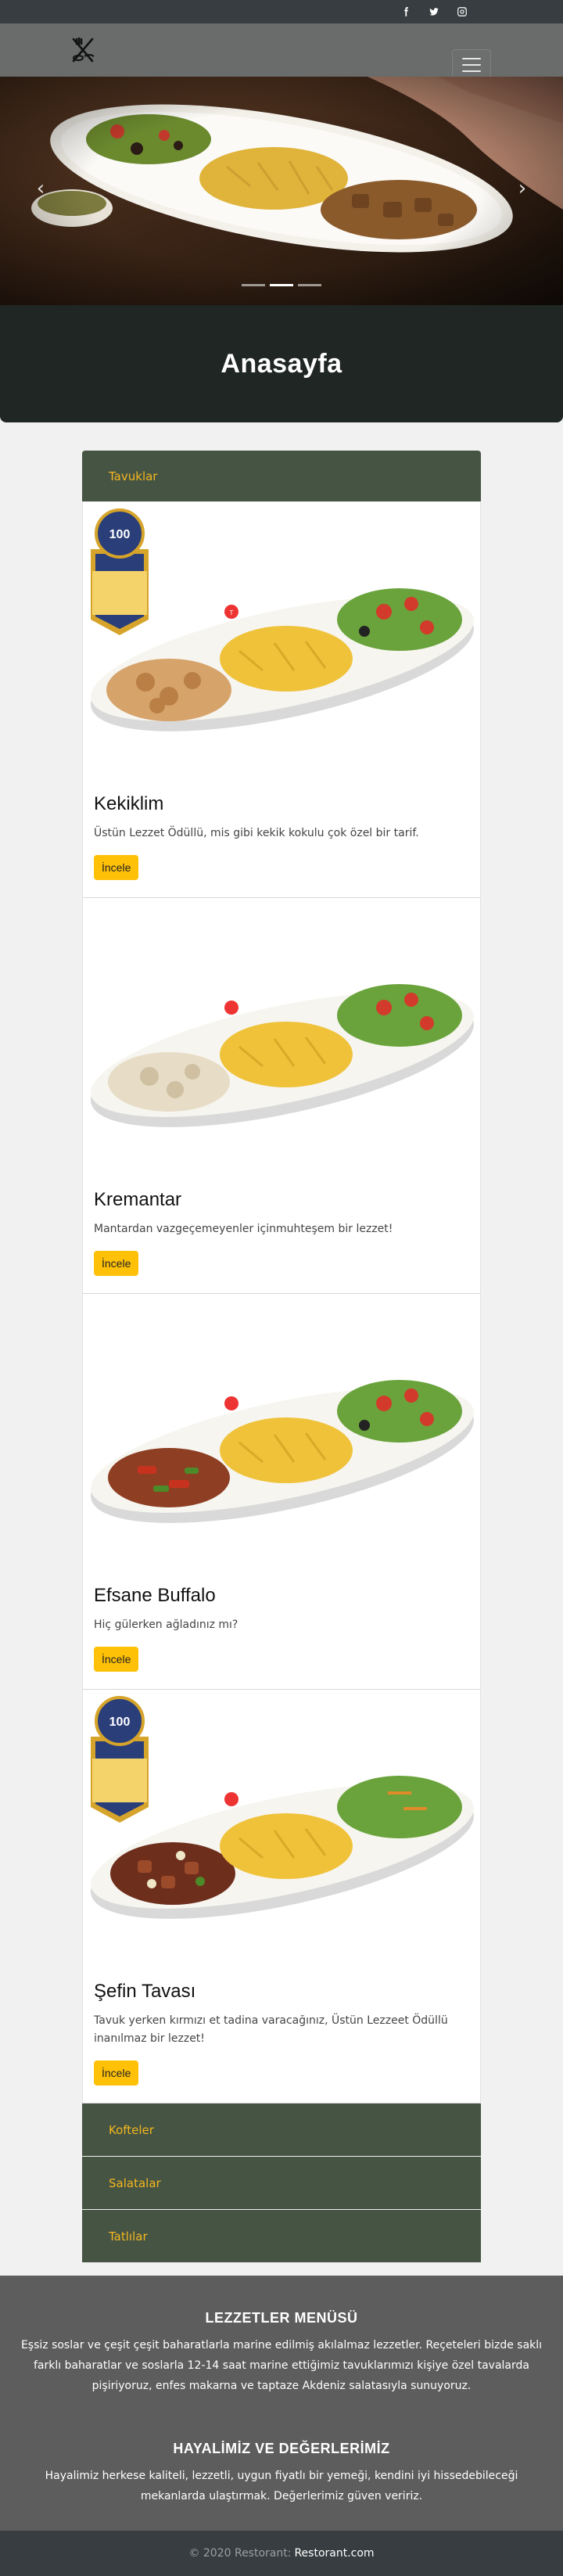 This screenshot has width=563, height=2576. What do you see at coordinates (83, 50) in the screenshot?
I see `fork-knife-icon` at bounding box center [83, 50].